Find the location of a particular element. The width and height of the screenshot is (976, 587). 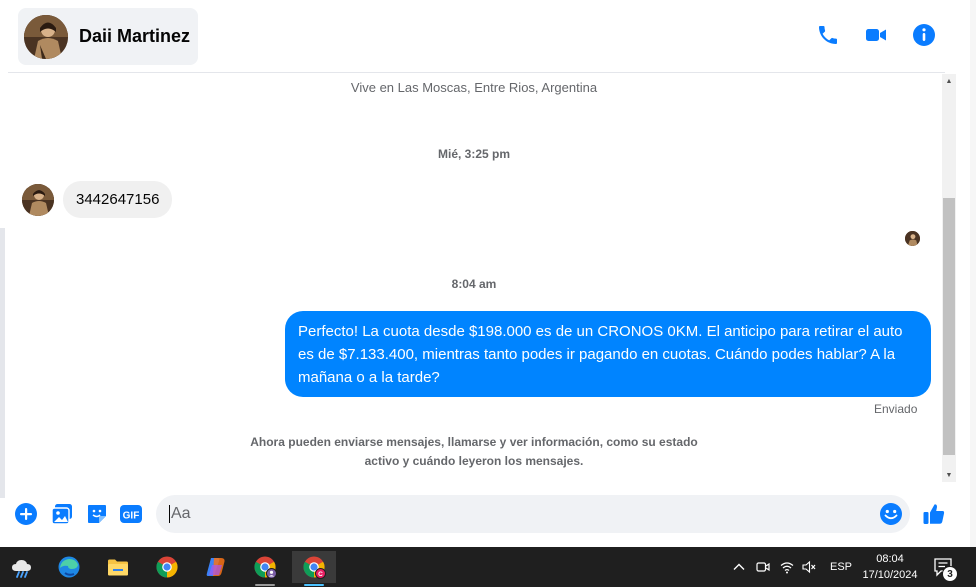

meet-now-icon is located at coordinates (763, 567).